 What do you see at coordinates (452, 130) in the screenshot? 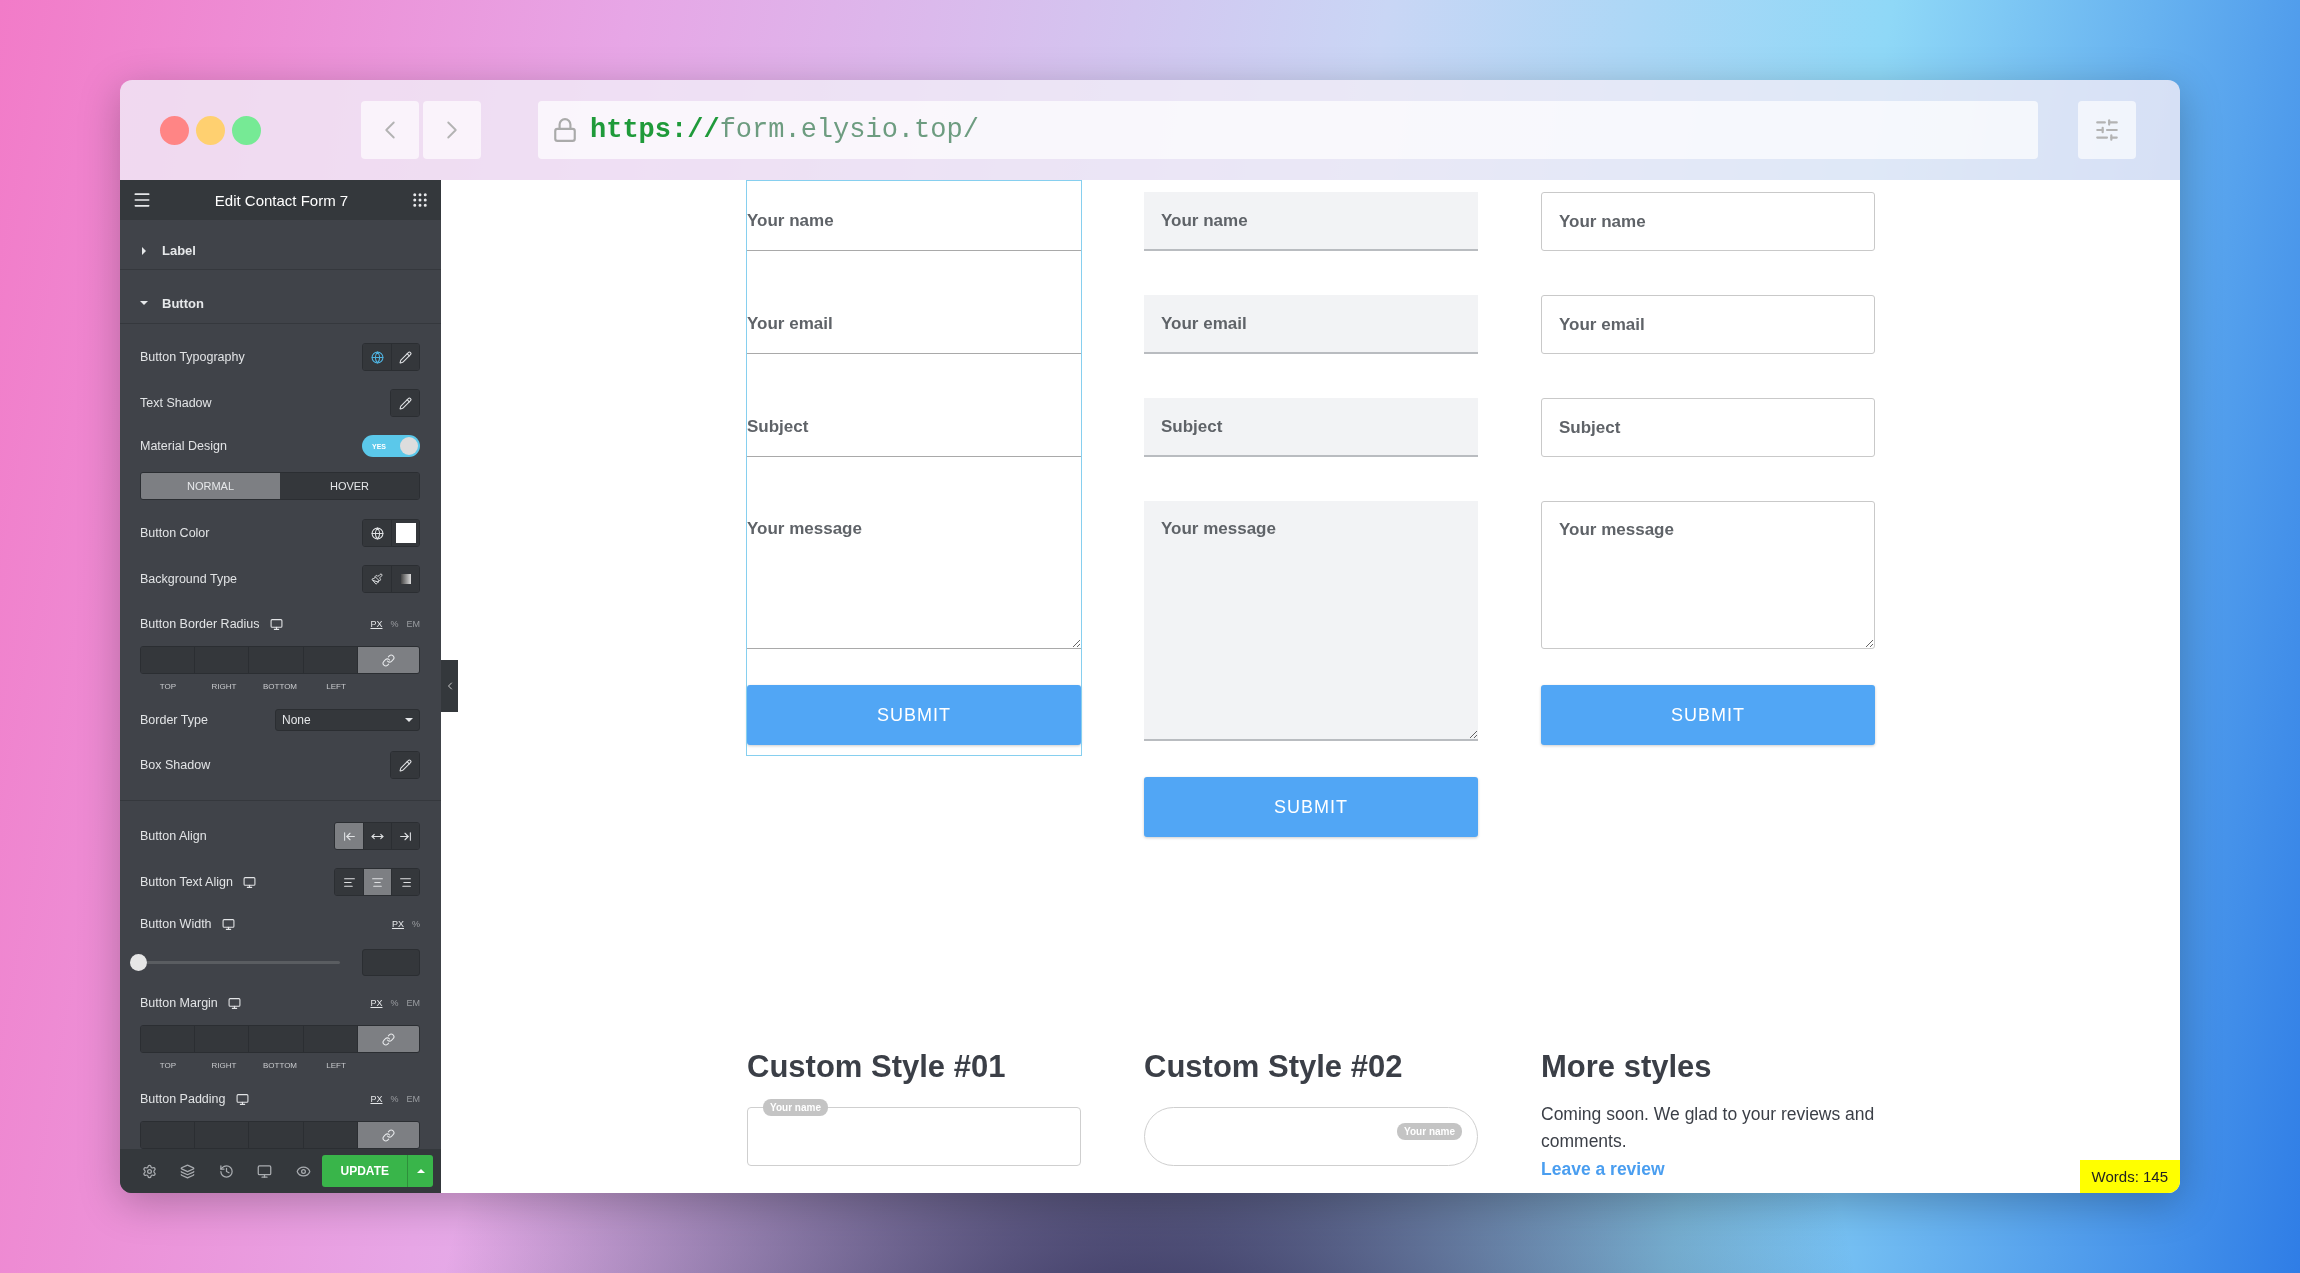
I see `forward-button` at bounding box center [452, 130].